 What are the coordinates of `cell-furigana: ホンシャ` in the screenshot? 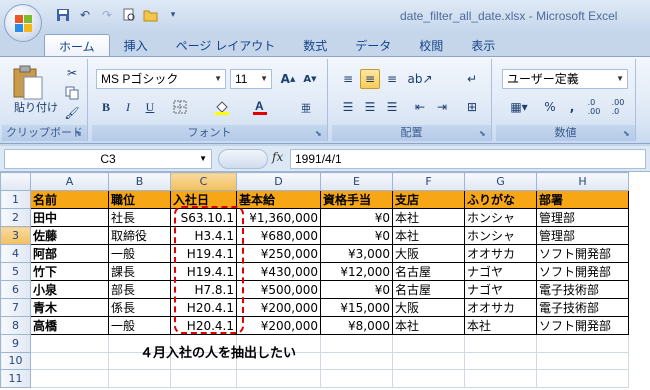 It's located at (500, 235).